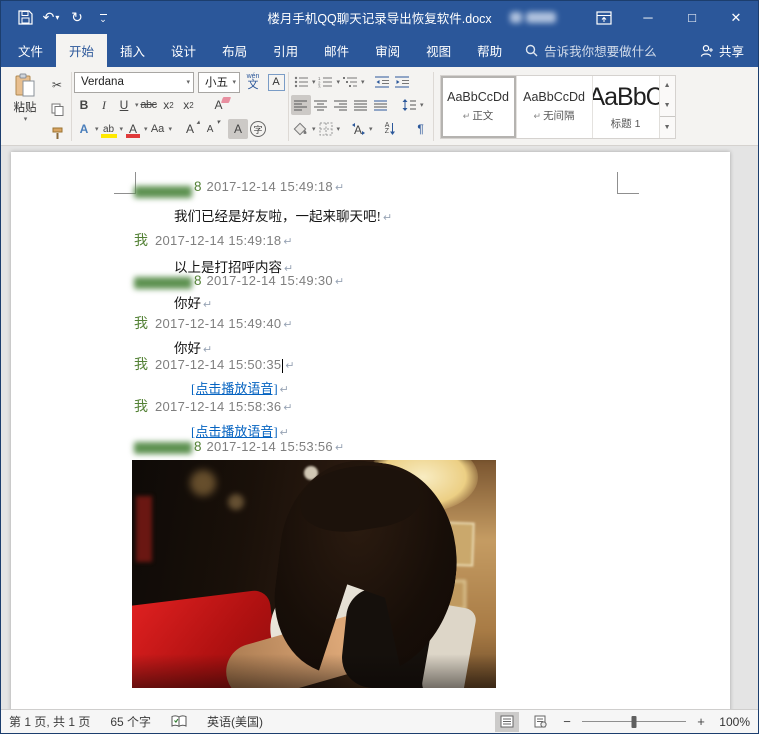  What do you see at coordinates (667, 126) in the screenshot?
I see `styles-more-button: ▼` at bounding box center [667, 126].